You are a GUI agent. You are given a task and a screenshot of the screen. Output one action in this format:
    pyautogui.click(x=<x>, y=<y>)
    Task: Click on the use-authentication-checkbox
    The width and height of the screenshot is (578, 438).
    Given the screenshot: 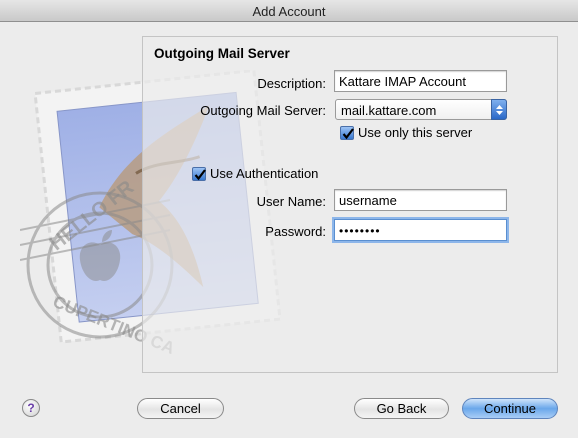 What is the action you would take?
    pyautogui.click(x=199, y=174)
    